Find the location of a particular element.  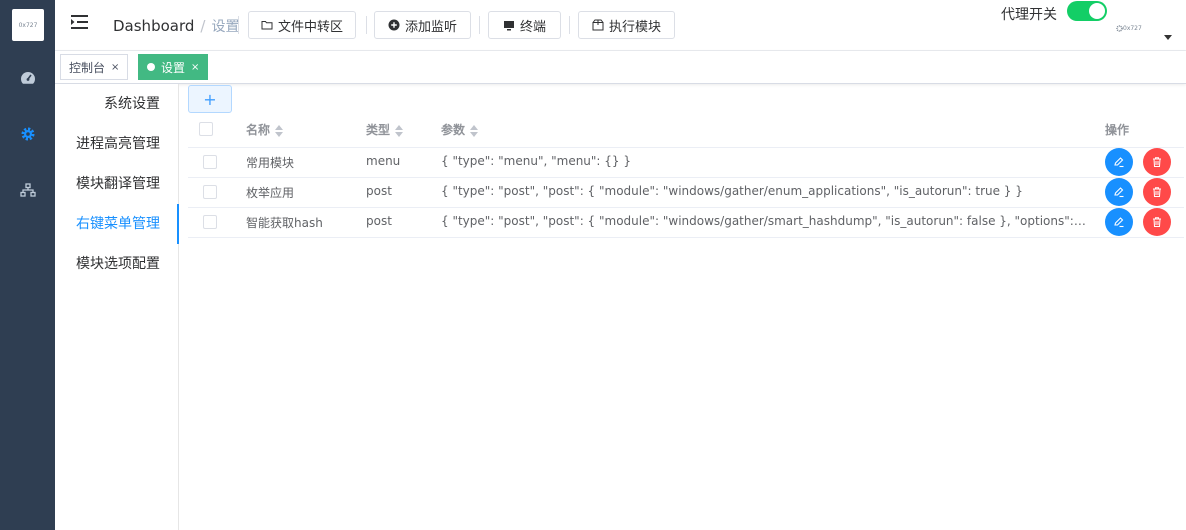

menu-item-context-menu: 右键菜单管理 is located at coordinates (118, 224).